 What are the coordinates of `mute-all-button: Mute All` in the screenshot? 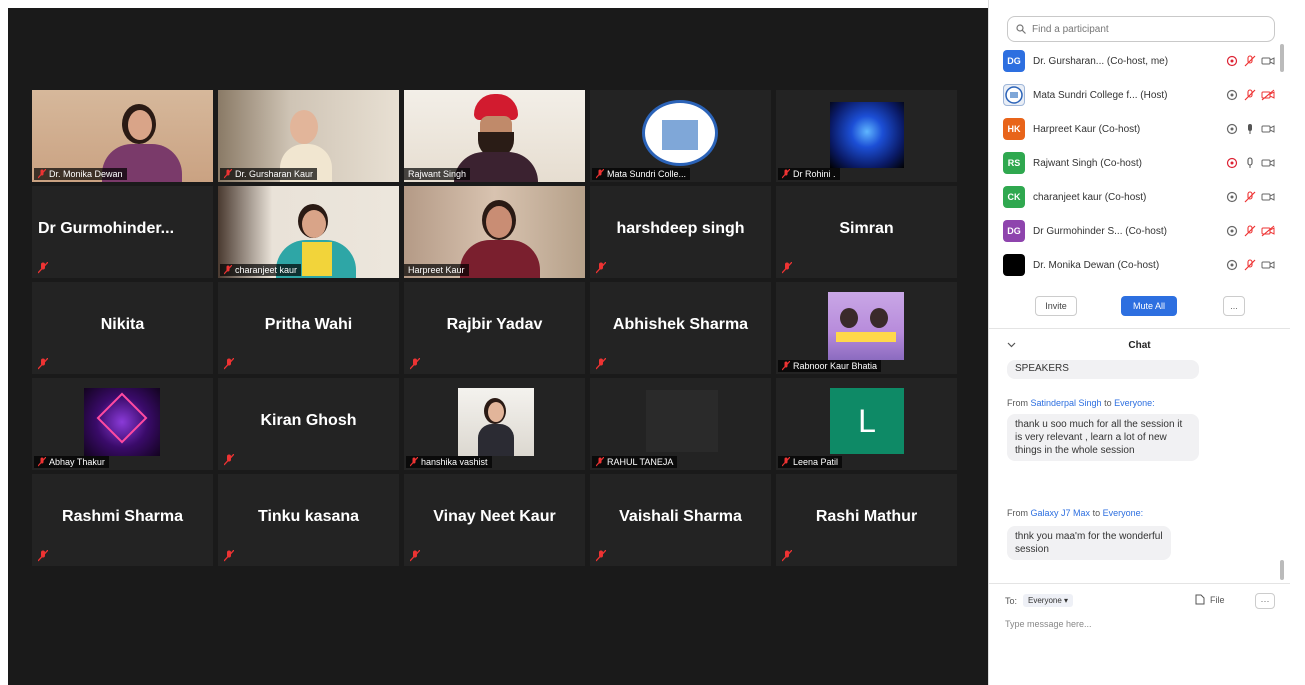 It's located at (1149, 306).